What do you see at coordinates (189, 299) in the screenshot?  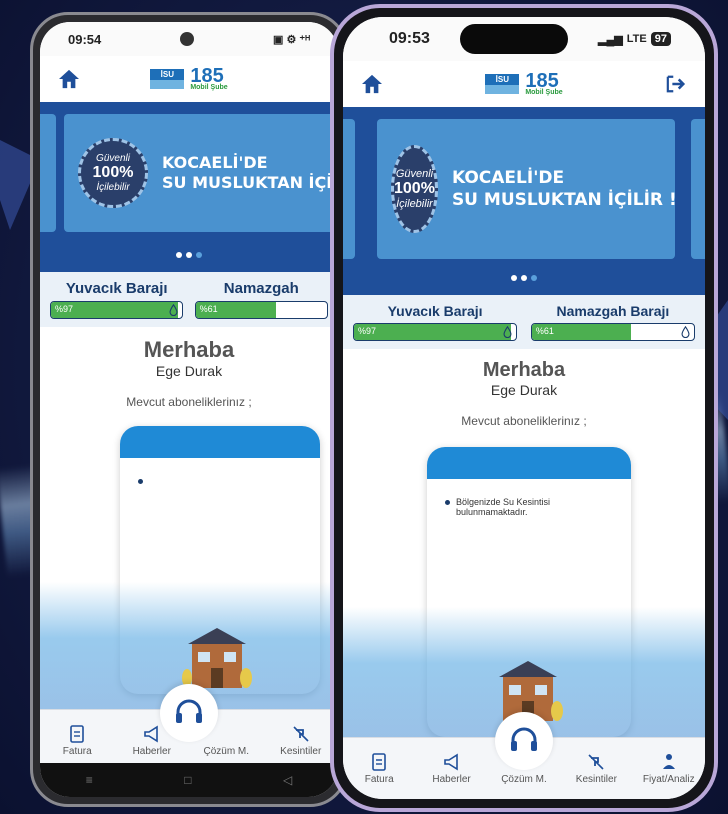 I see `dam-levels: Yuvacık Barajı %97 Namazgah %61` at bounding box center [189, 299].